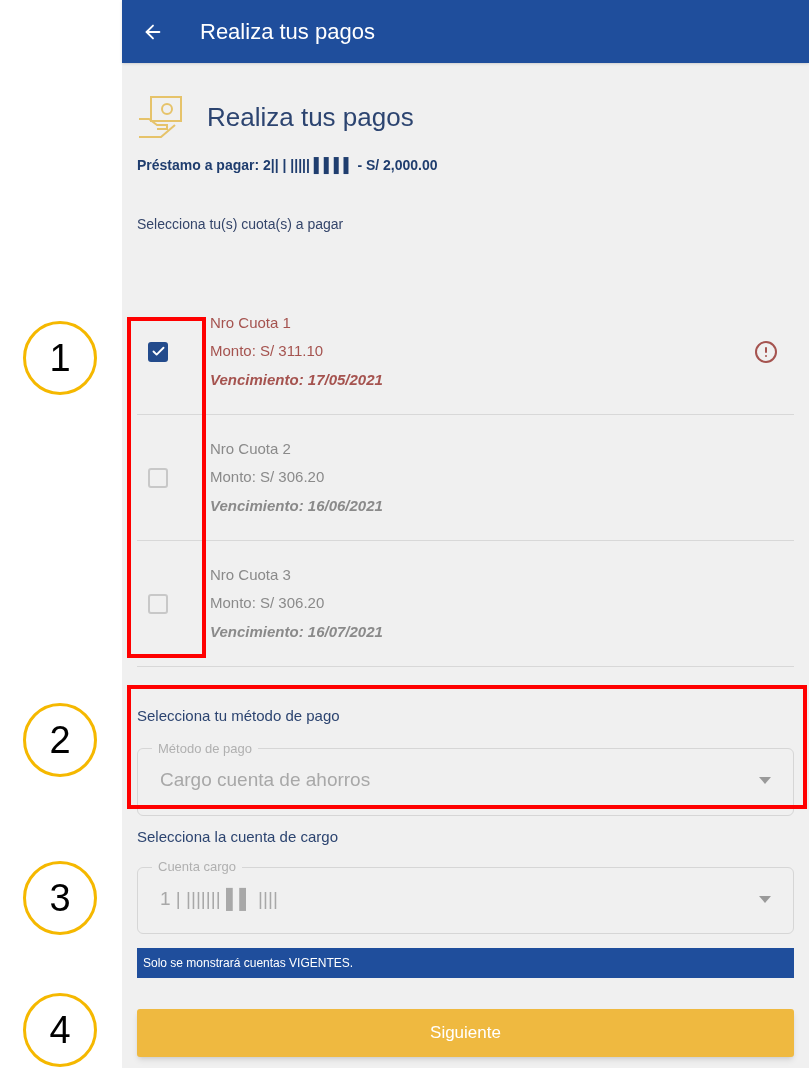 This screenshot has width=809, height=1068. What do you see at coordinates (296, 379) in the screenshot?
I see `installment-due-date: Vencimiento: 17/05/2021` at bounding box center [296, 379].